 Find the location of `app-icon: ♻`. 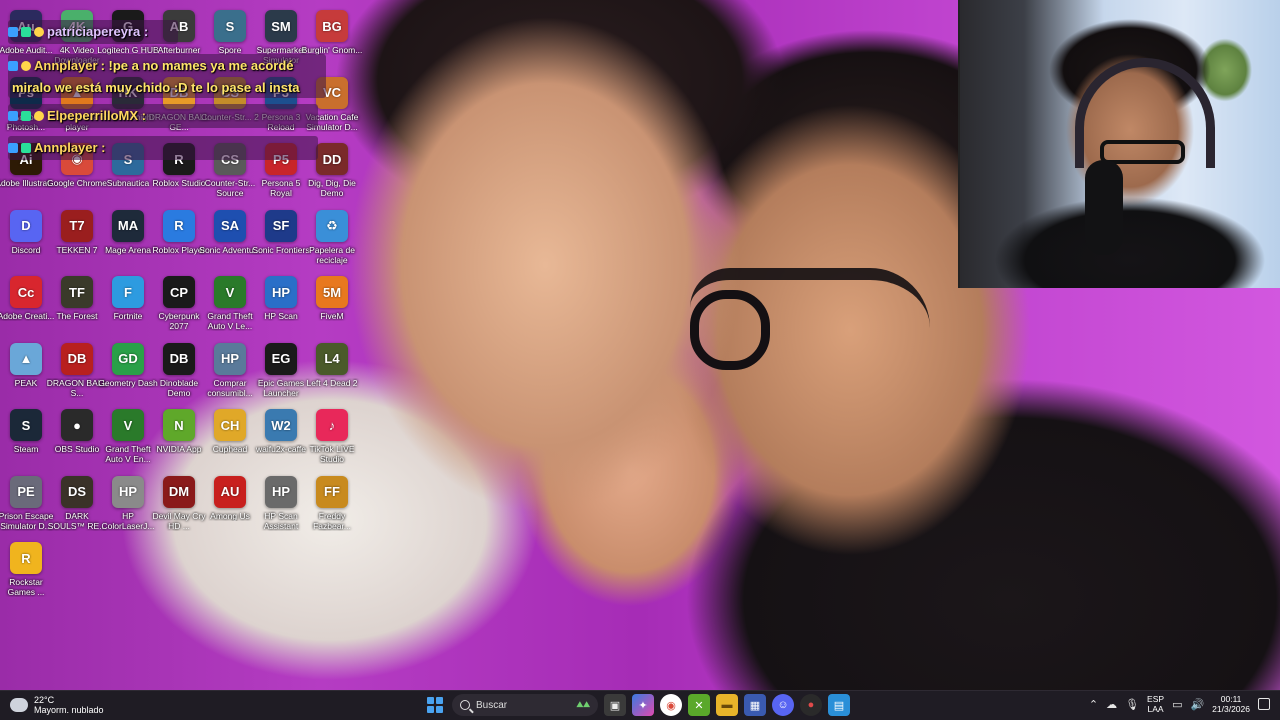

app-icon: ♻ is located at coordinates (332, 225).